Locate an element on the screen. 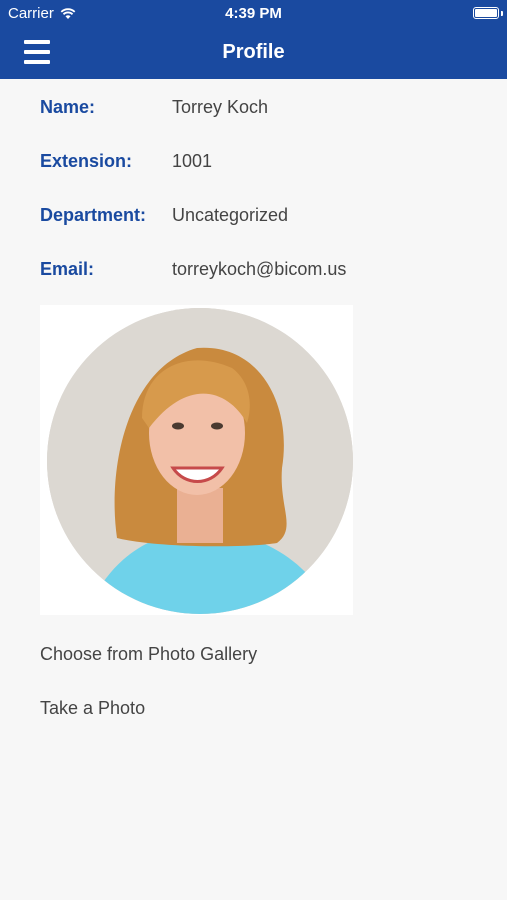 Image resolution: width=507 pixels, height=900 pixels. name-label: Name: is located at coordinates (68, 107).